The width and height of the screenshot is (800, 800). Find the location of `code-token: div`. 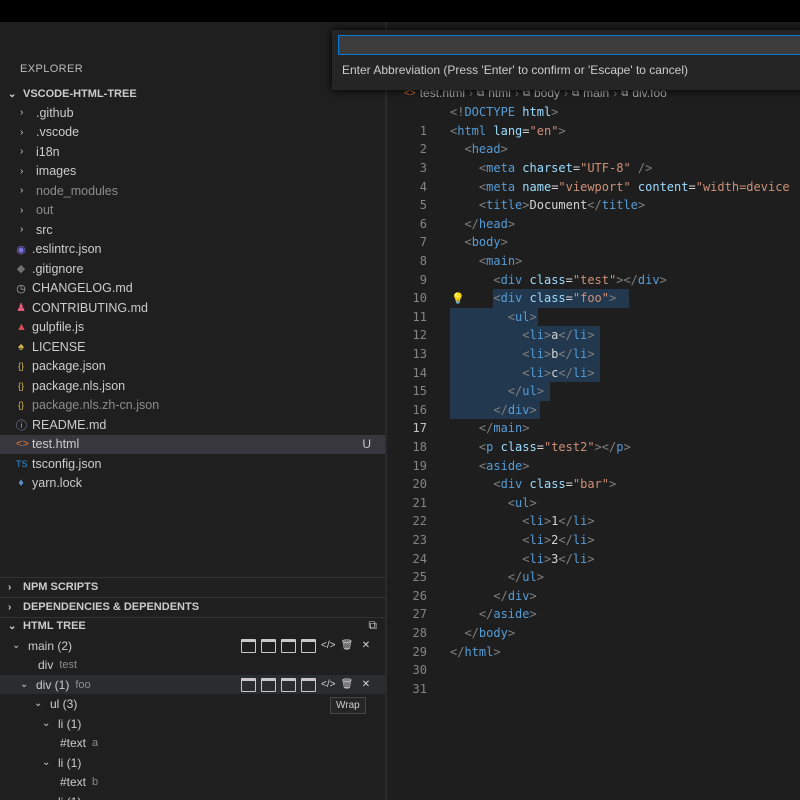

code-token: div is located at coordinates (648, 279).